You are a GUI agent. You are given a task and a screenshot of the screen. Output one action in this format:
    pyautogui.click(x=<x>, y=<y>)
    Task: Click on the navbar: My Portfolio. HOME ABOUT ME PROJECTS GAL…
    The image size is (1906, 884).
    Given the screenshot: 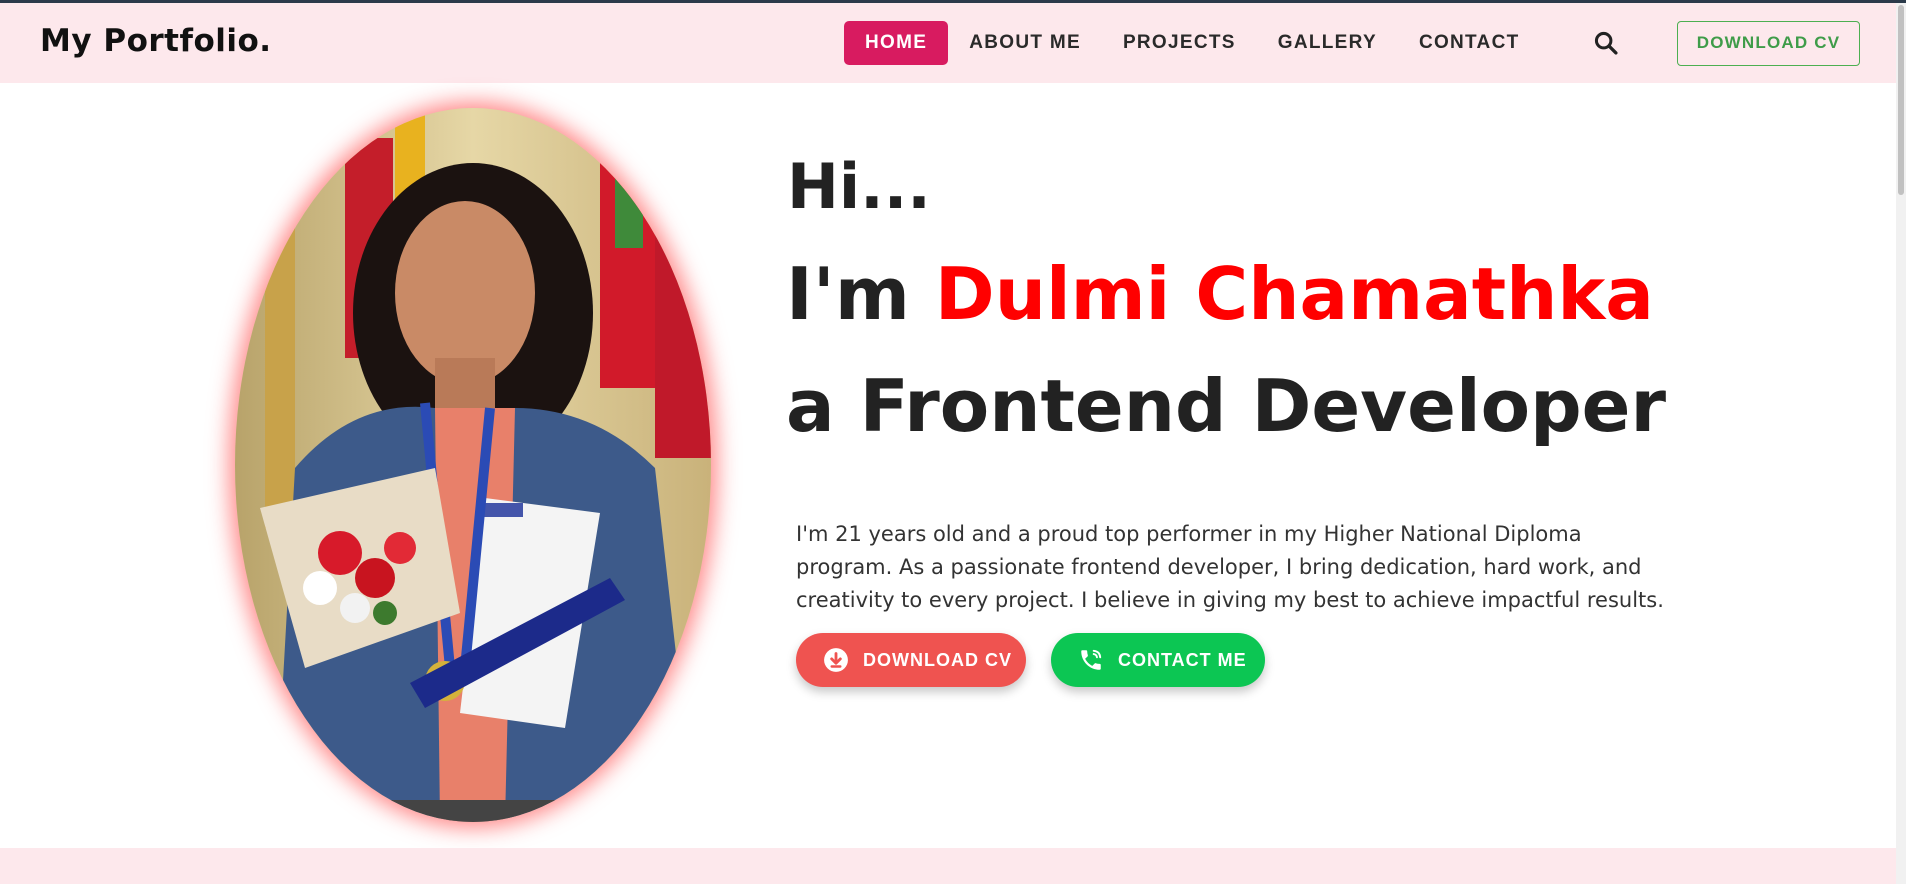 What is the action you would take?
    pyautogui.click(x=953, y=43)
    